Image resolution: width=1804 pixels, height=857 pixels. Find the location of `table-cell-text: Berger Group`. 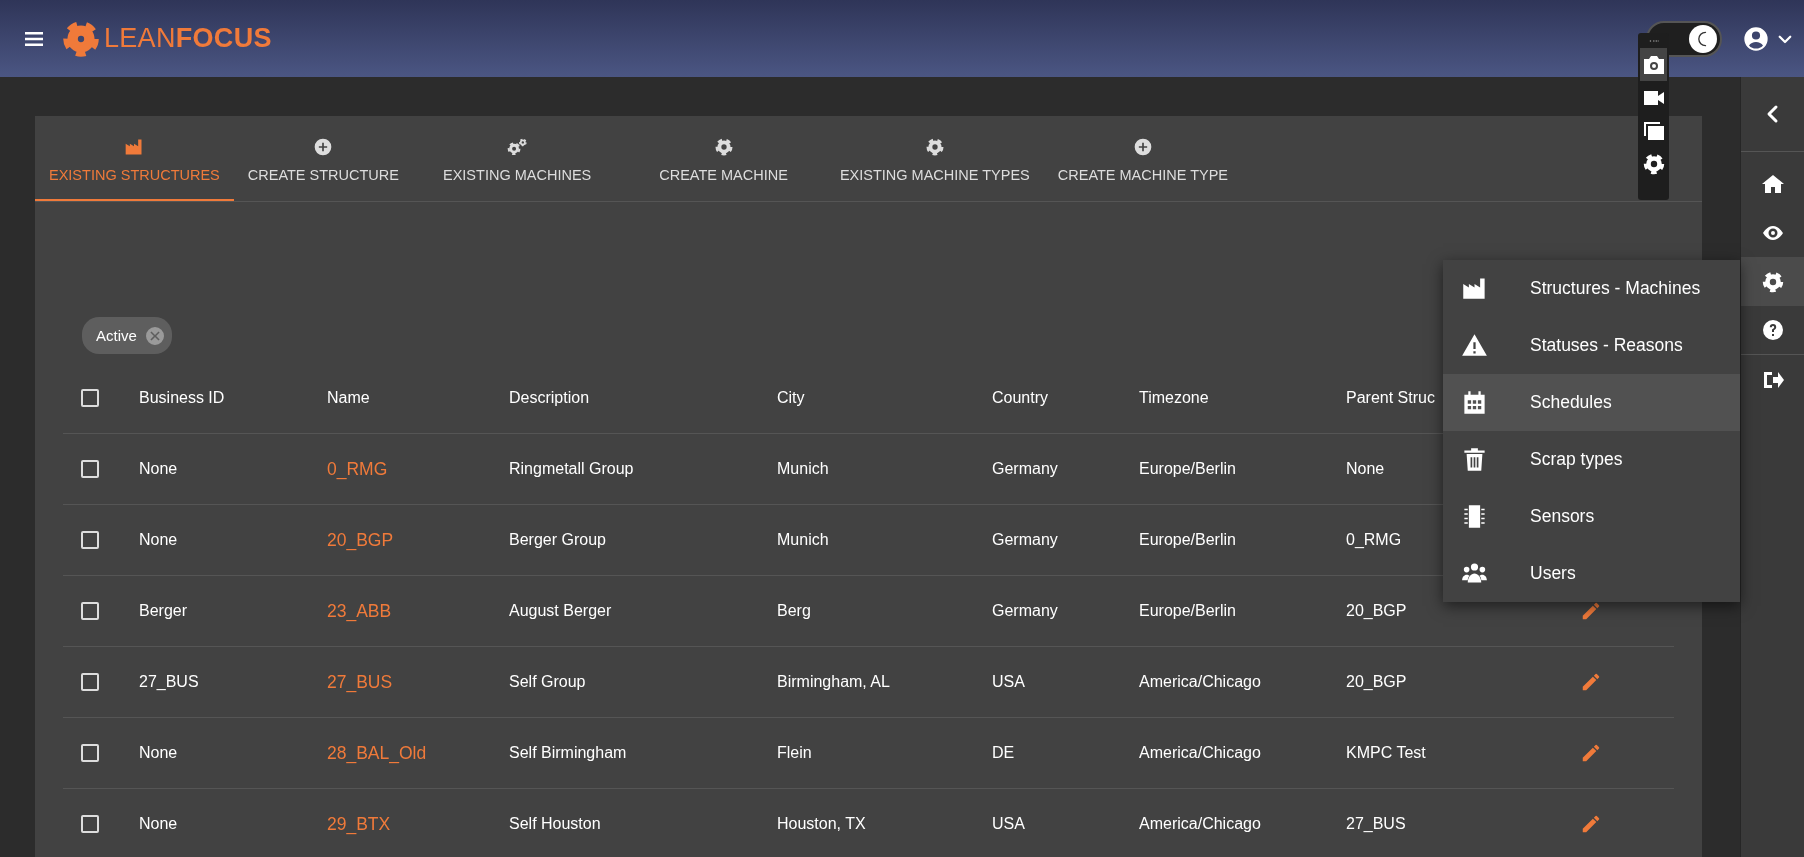

table-cell-text: Berger Group is located at coordinates (558, 540).